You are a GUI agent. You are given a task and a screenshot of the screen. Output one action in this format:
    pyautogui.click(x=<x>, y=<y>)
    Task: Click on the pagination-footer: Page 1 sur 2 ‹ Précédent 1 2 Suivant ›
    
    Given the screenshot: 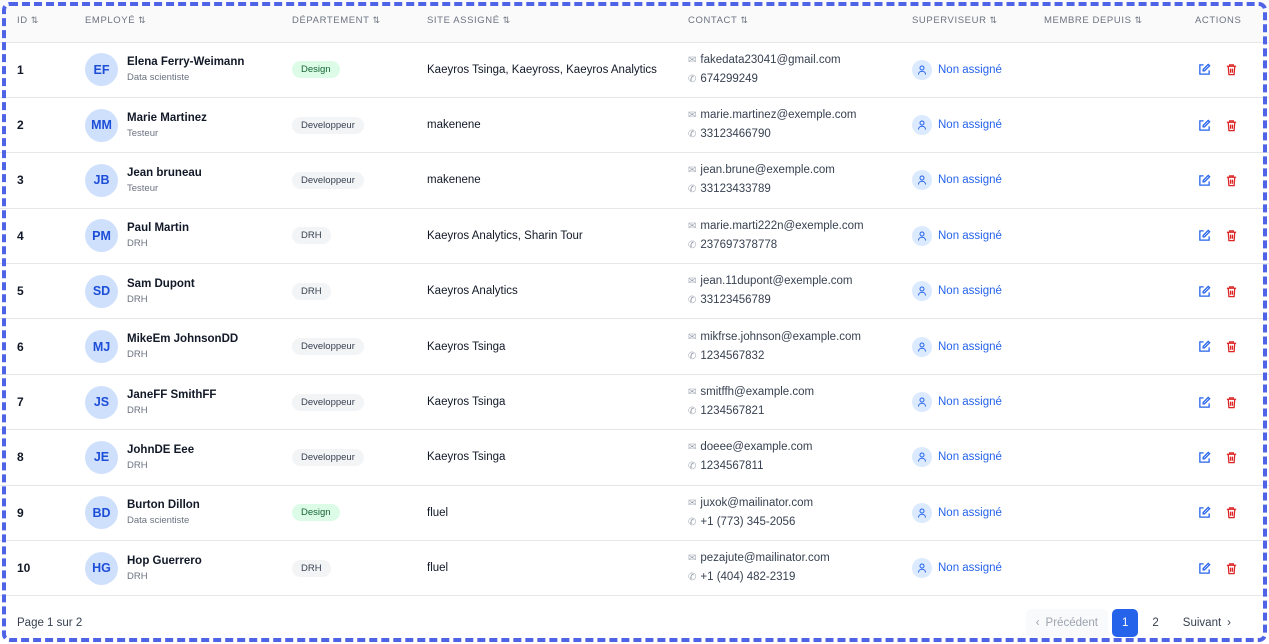 What is the action you would take?
    pyautogui.click(x=634, y=620)
    